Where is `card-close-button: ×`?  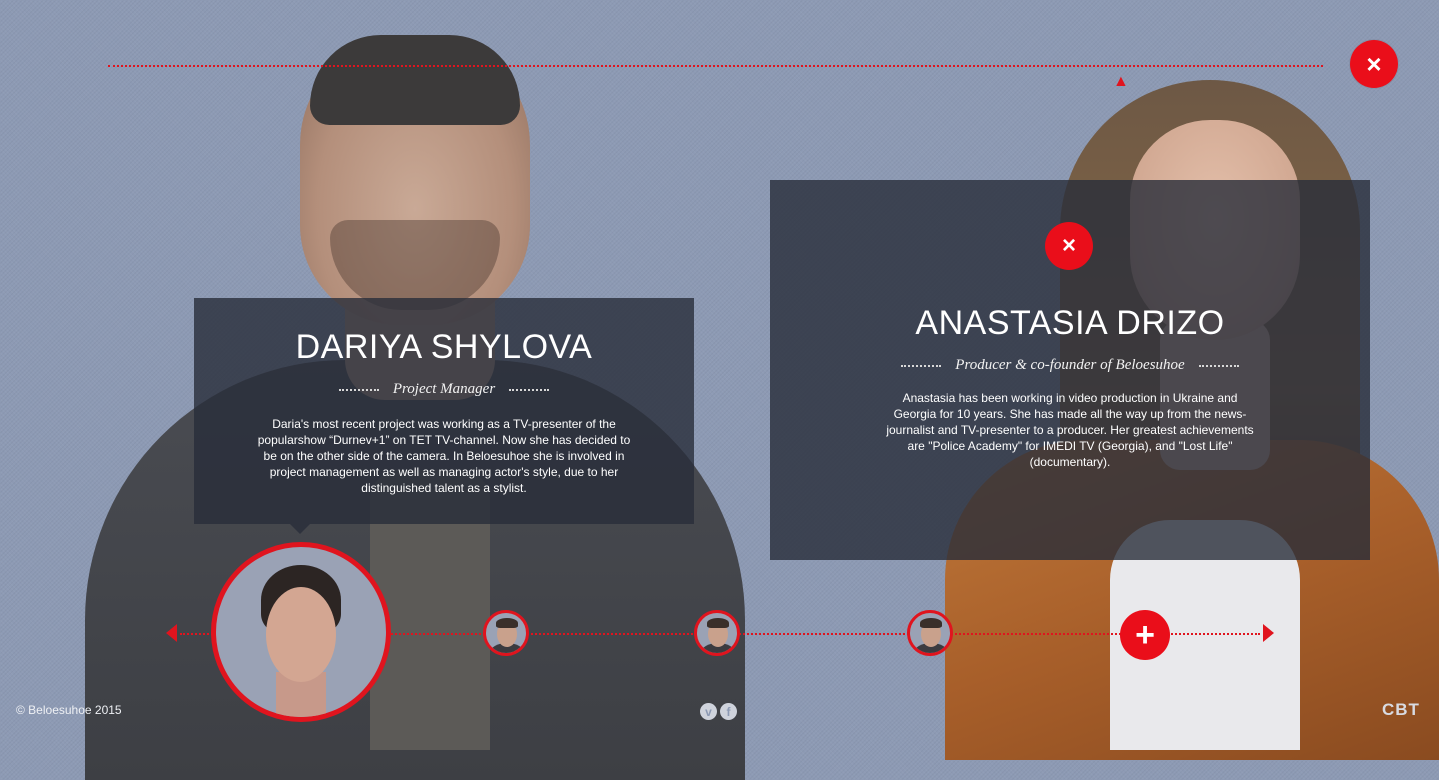
card-close-button: × is located at coordinates (1069, 246).